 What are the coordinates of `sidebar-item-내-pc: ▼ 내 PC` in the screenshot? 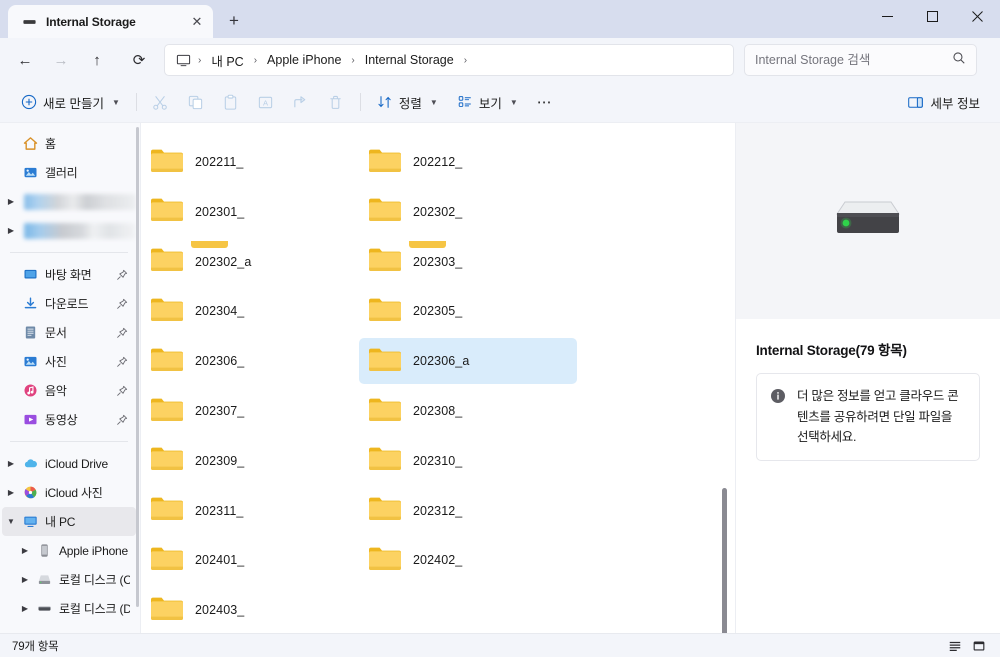 It's located at (69, 521).